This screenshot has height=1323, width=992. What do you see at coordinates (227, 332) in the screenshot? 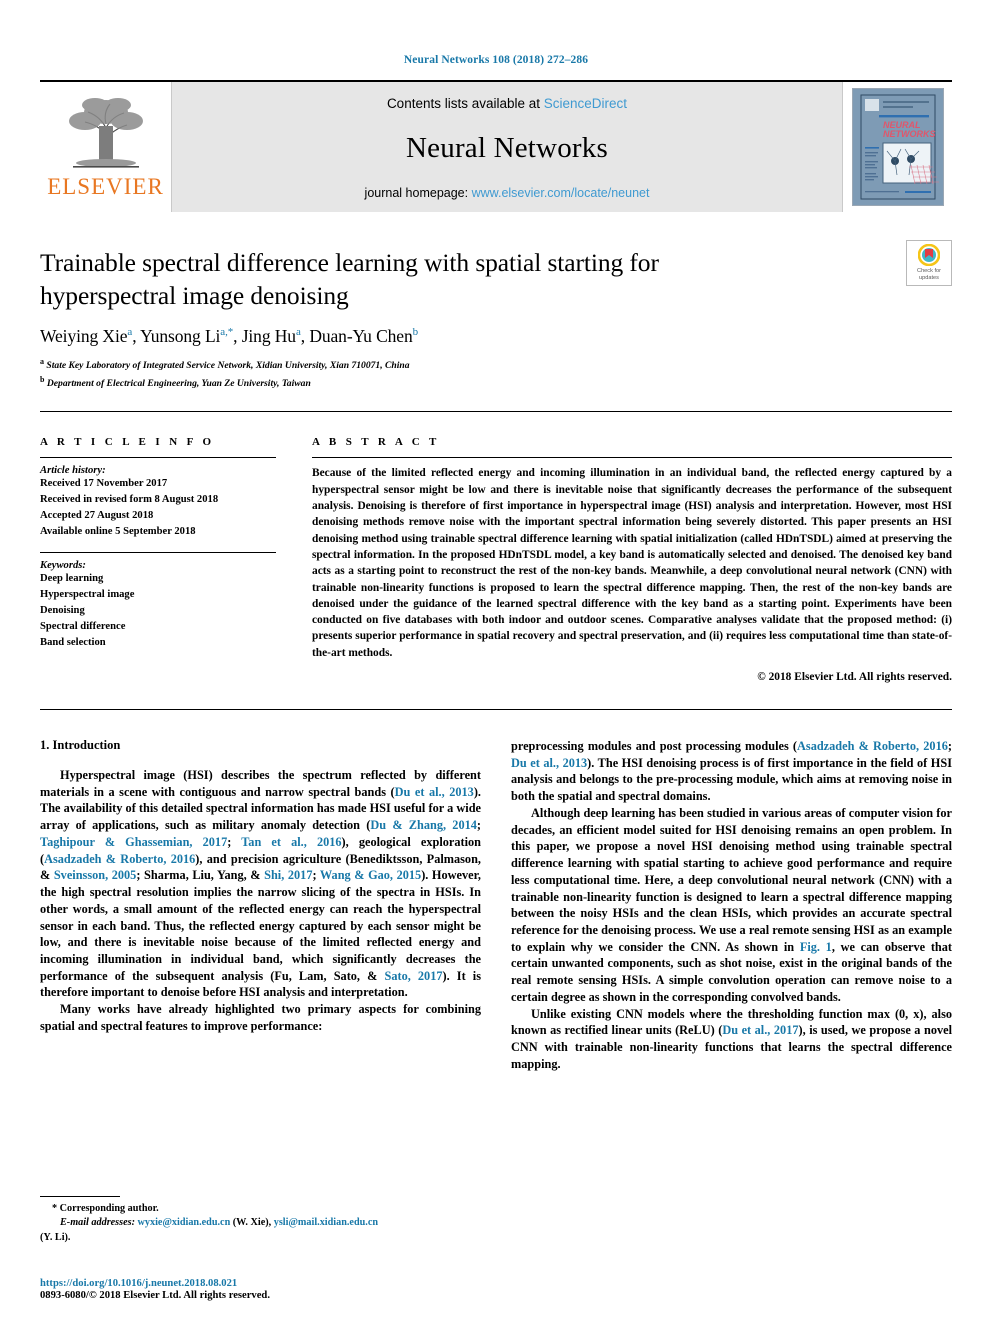
I see `author-2-marks: a,*` at bounding box center [227, 332].